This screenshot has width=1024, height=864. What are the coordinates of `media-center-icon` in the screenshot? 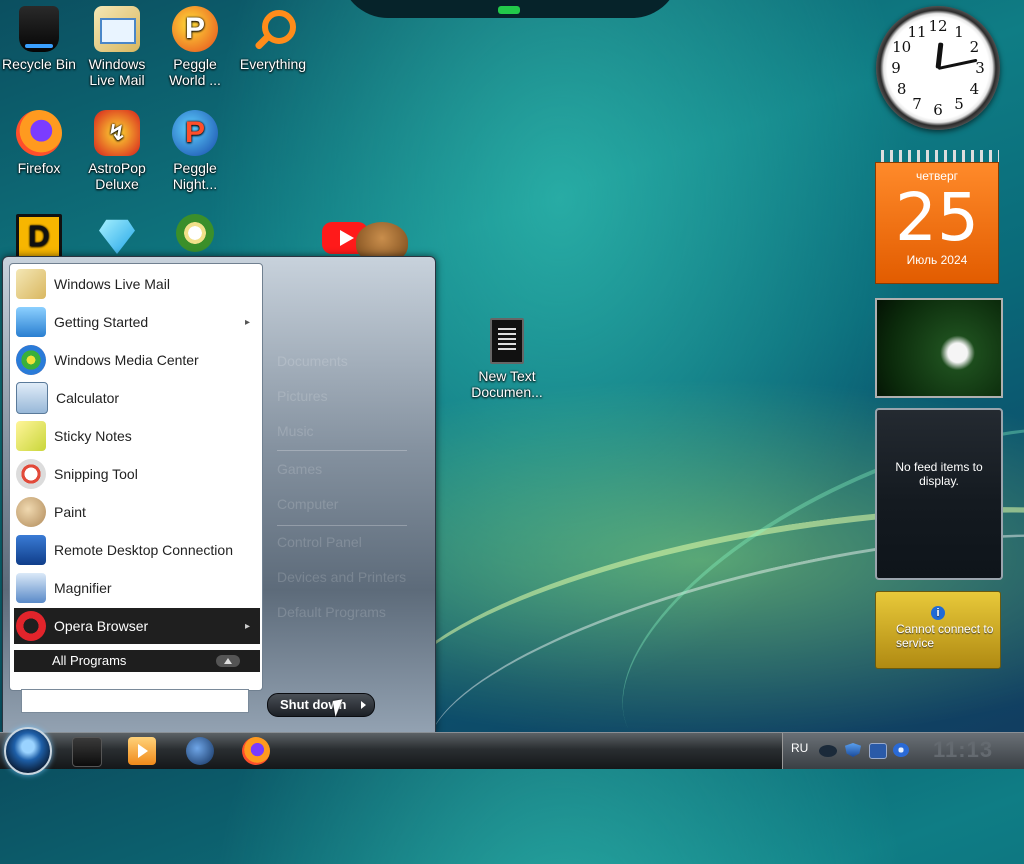 It's located at (31, 360).